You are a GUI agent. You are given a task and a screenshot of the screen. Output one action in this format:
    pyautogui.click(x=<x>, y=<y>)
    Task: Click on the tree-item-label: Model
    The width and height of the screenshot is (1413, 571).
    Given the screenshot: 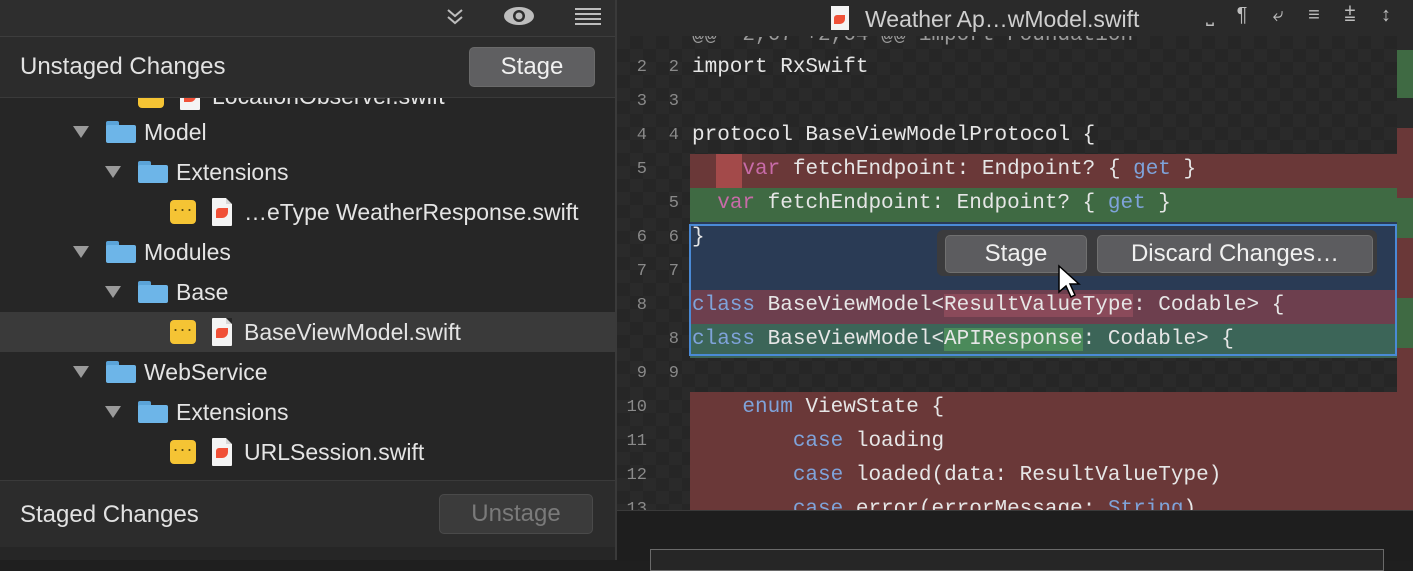 What is the action you would take?
    pyautogui.click(x=175, y=132)
    